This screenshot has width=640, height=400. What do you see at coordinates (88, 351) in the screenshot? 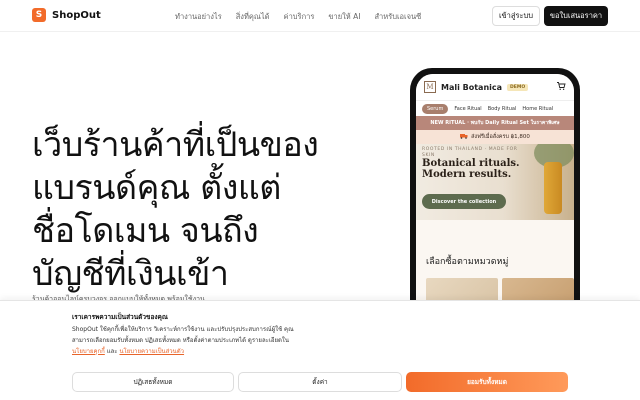
I see `cookie-policy-link: นโยบายคุกกี้` at bounding box center [88, 351].